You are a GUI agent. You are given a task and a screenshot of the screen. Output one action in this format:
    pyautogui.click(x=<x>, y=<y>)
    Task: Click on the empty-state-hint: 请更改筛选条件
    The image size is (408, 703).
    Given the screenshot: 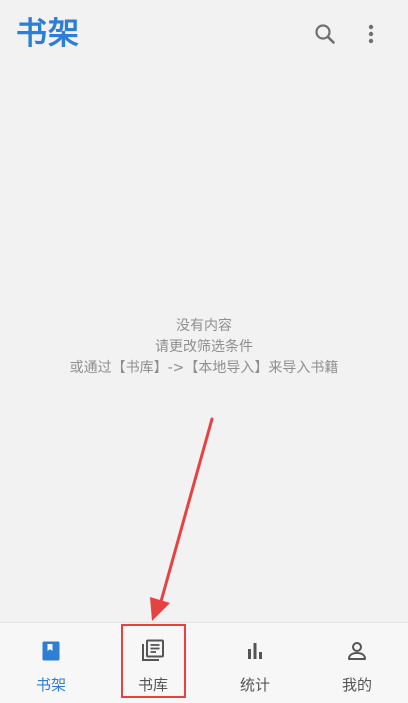 What is the action you would take?
    pyautogui.click(x=204, y=347)
    